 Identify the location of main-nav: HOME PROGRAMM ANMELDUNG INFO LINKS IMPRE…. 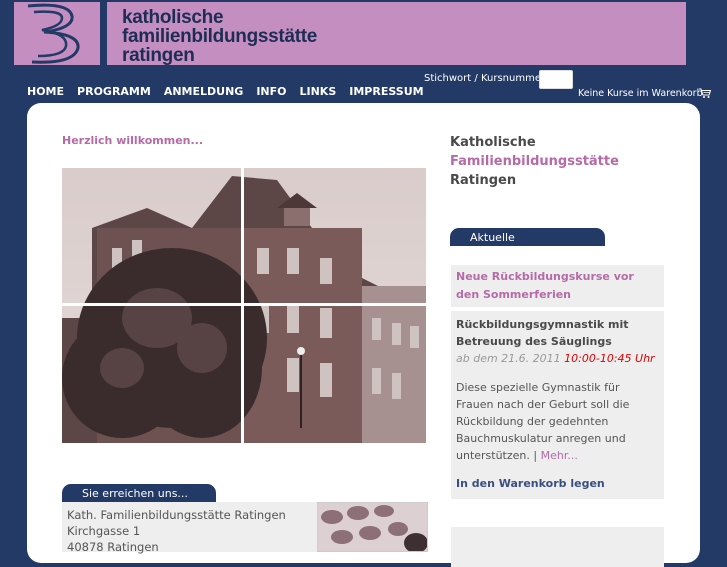
(232, 91).